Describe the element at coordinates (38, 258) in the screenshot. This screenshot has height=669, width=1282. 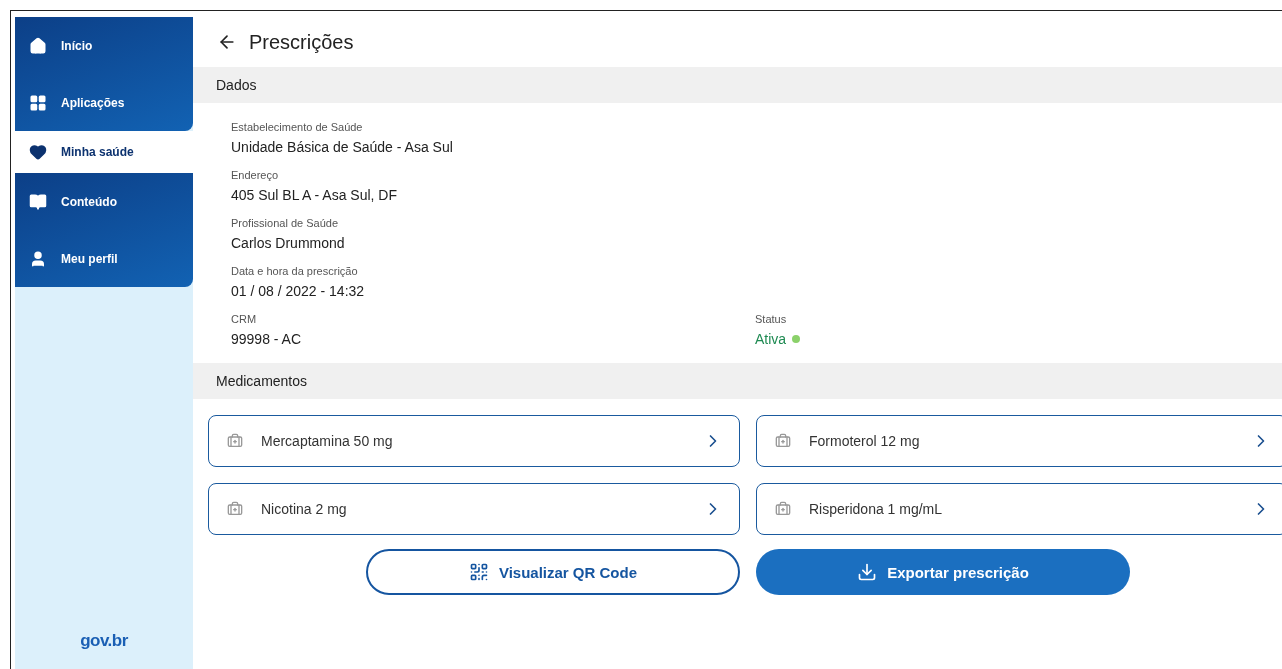
I see `person-icon` at that location.